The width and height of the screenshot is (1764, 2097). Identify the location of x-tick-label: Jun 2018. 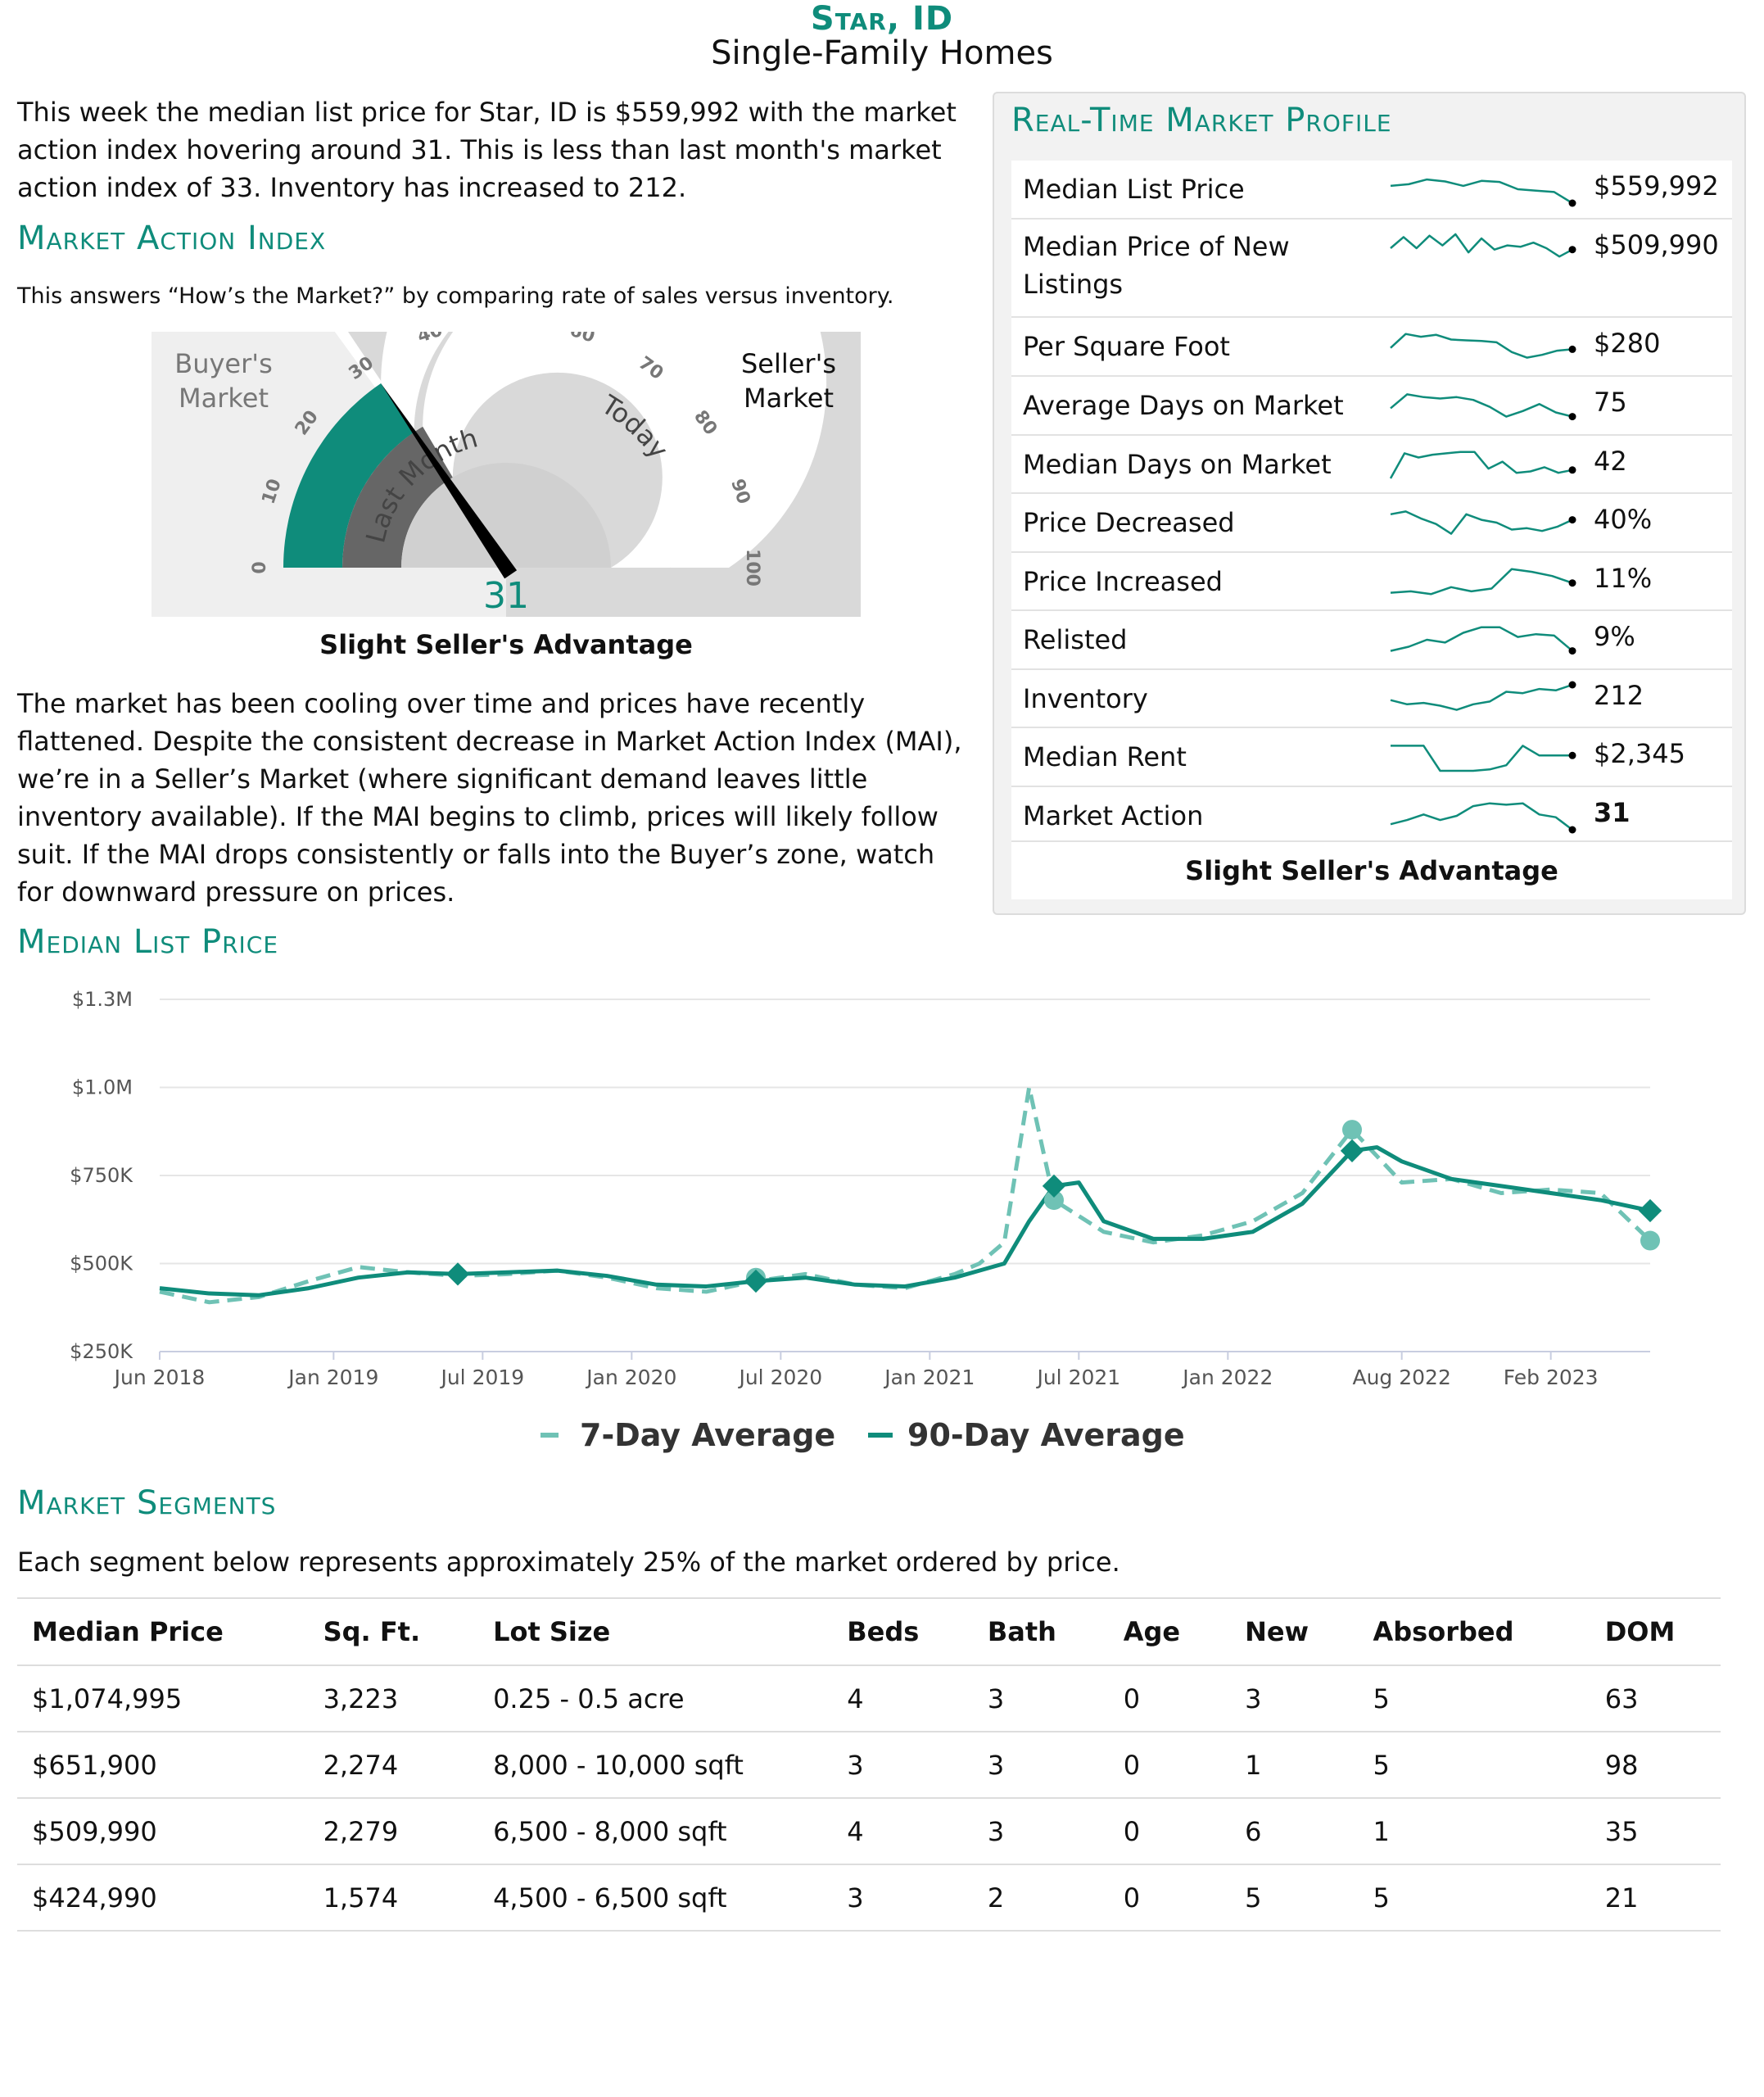
(159, 1377).